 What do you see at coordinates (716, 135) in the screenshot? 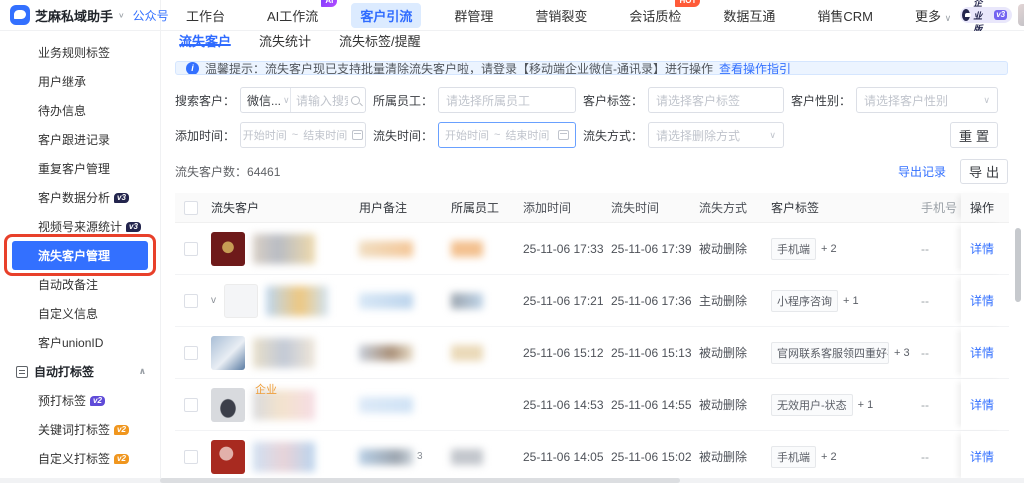
I see `lost-way-select: 请选择删除方式 ∨` at bounding box center [716, 135].